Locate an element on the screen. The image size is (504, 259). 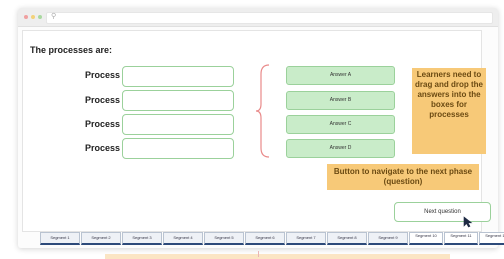
search-icon: ⚲ is located at coordinates (54, 16).